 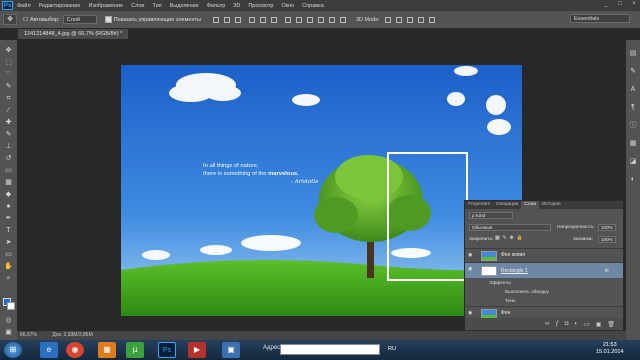 I want to click on media-player-icon: ▶, so click(x=197, y=350).